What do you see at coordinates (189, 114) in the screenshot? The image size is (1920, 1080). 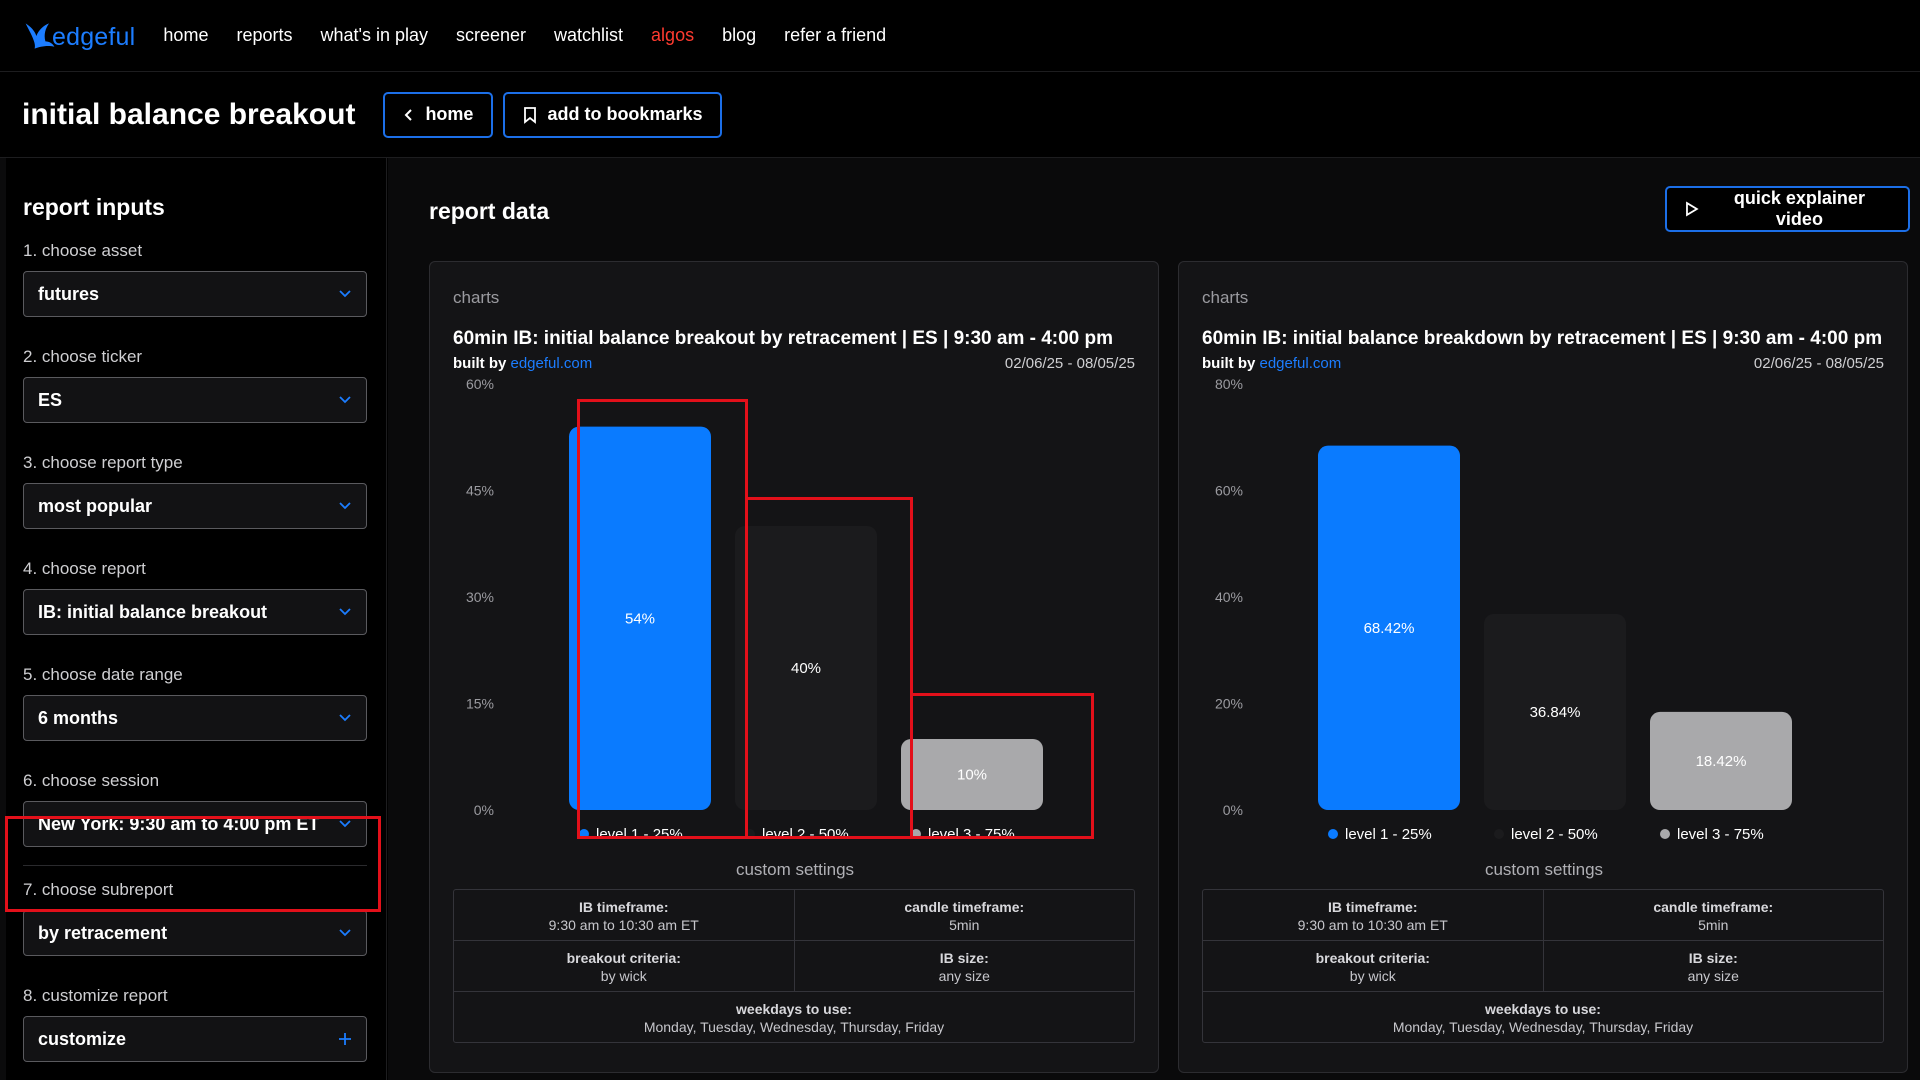 I see `page-title: initial balance breakout` at bounding box center [189, 114].